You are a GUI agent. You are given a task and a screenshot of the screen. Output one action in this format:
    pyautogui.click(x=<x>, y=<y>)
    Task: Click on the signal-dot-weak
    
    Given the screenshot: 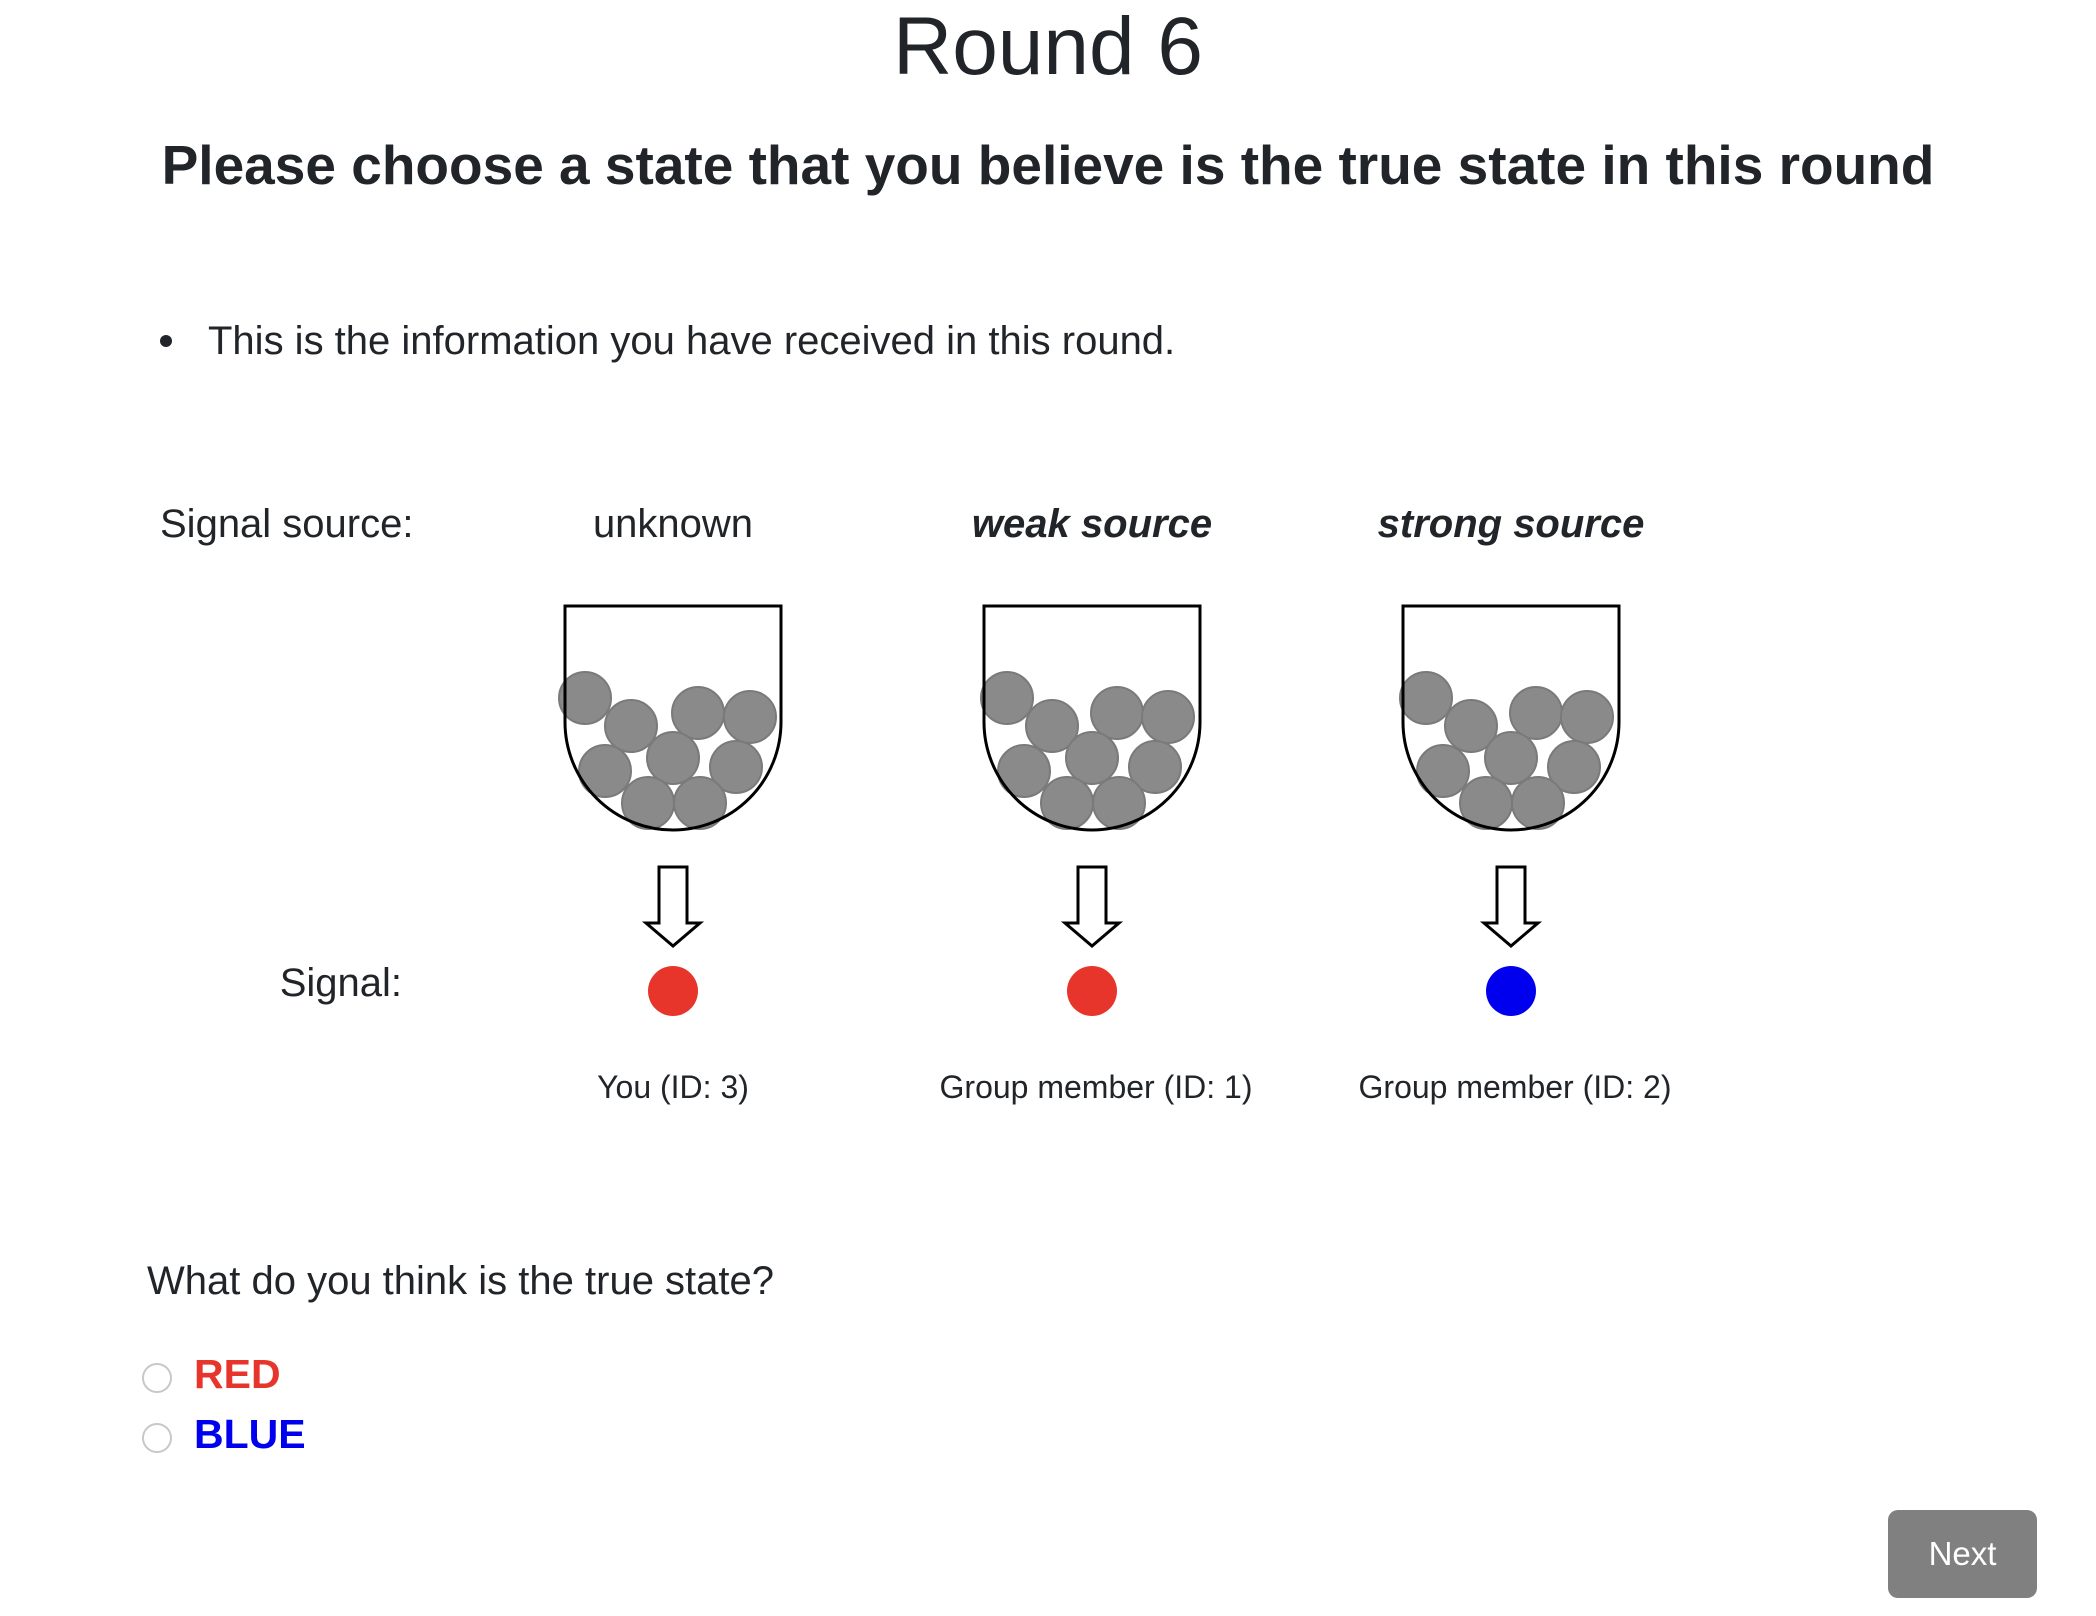 What is the action you would take?
    pyautogui.click(x=1092, y=991)
    